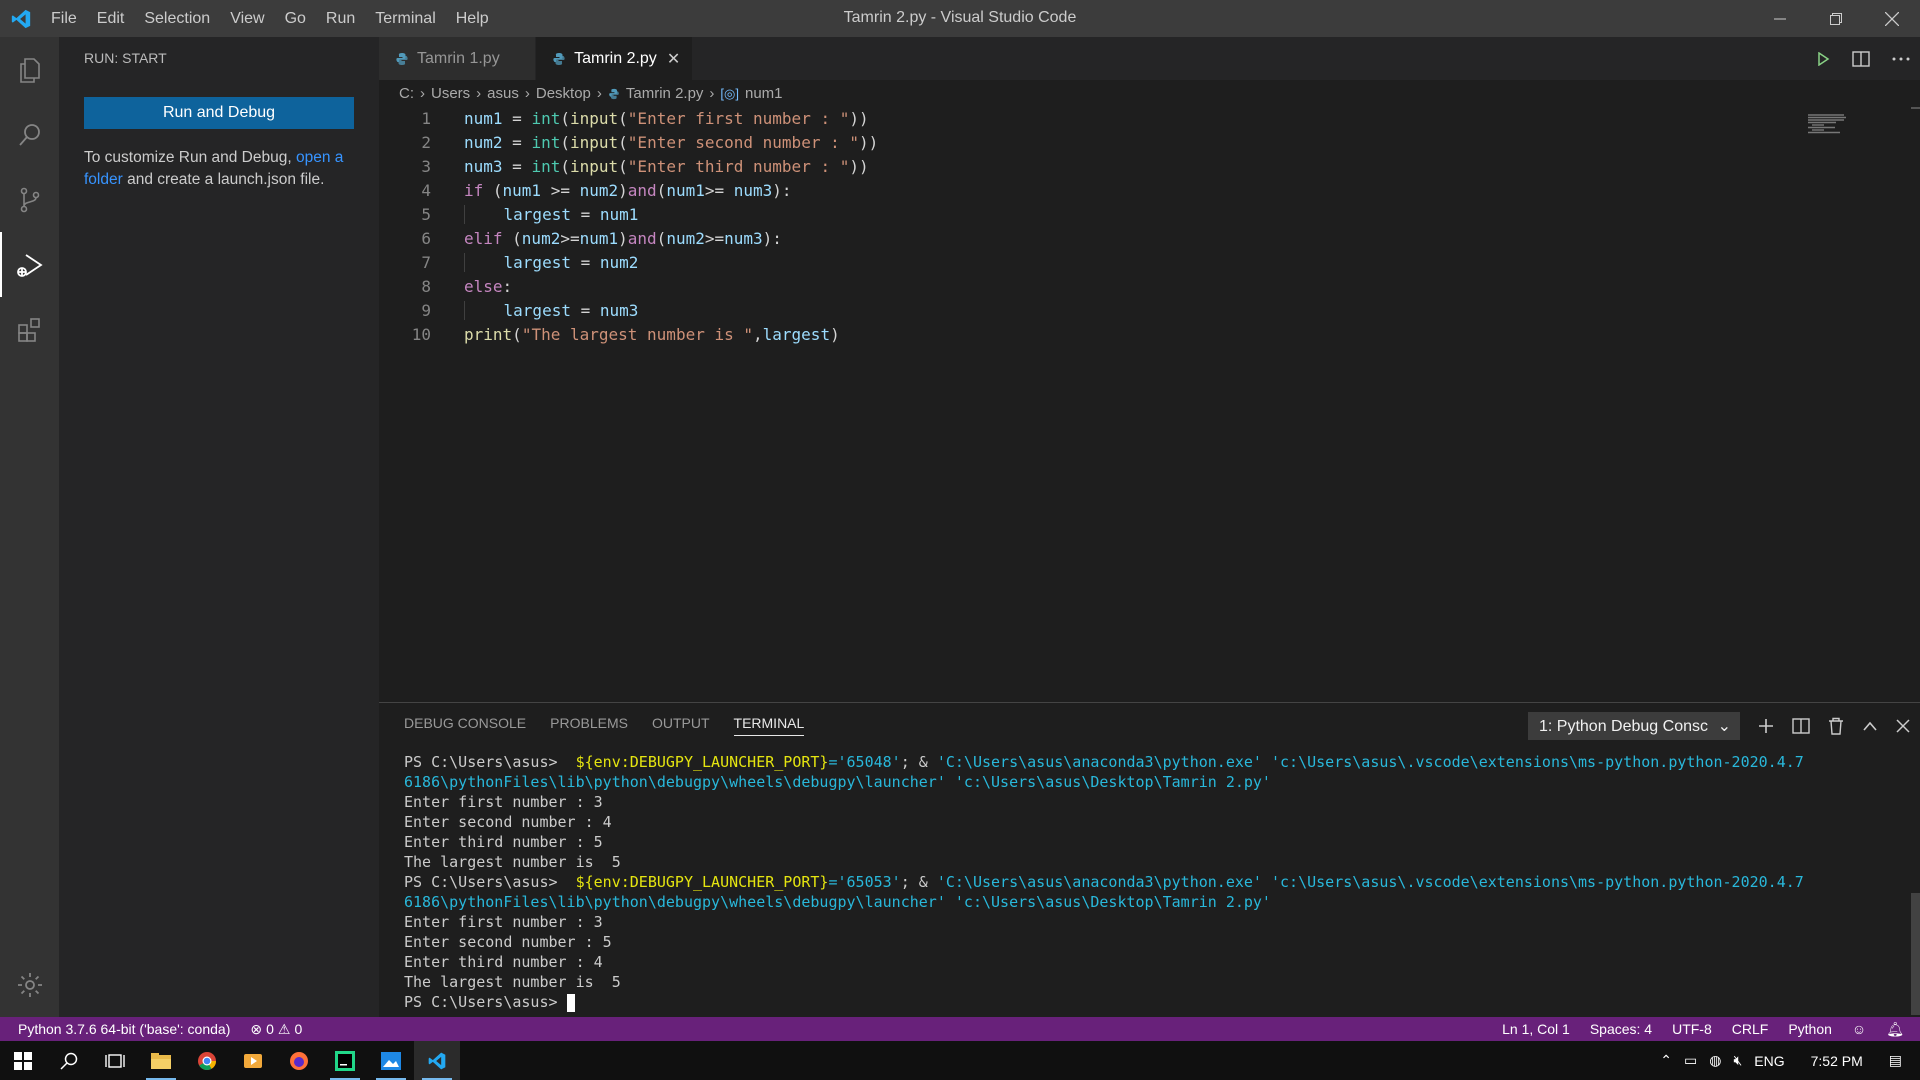 The width and height of the screenshot is (1920, 1080). I want to click on settings-gear-icon, so click(29, 984).